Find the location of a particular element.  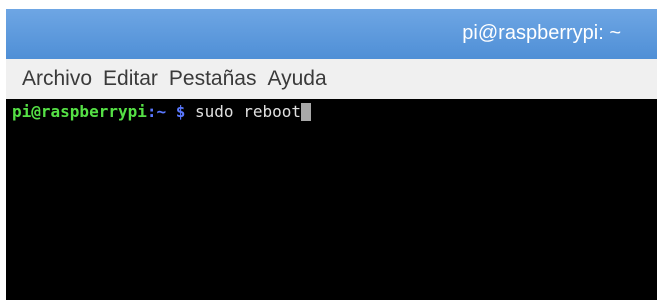

prompt-path: :~ is located at coordinates (156, 111).